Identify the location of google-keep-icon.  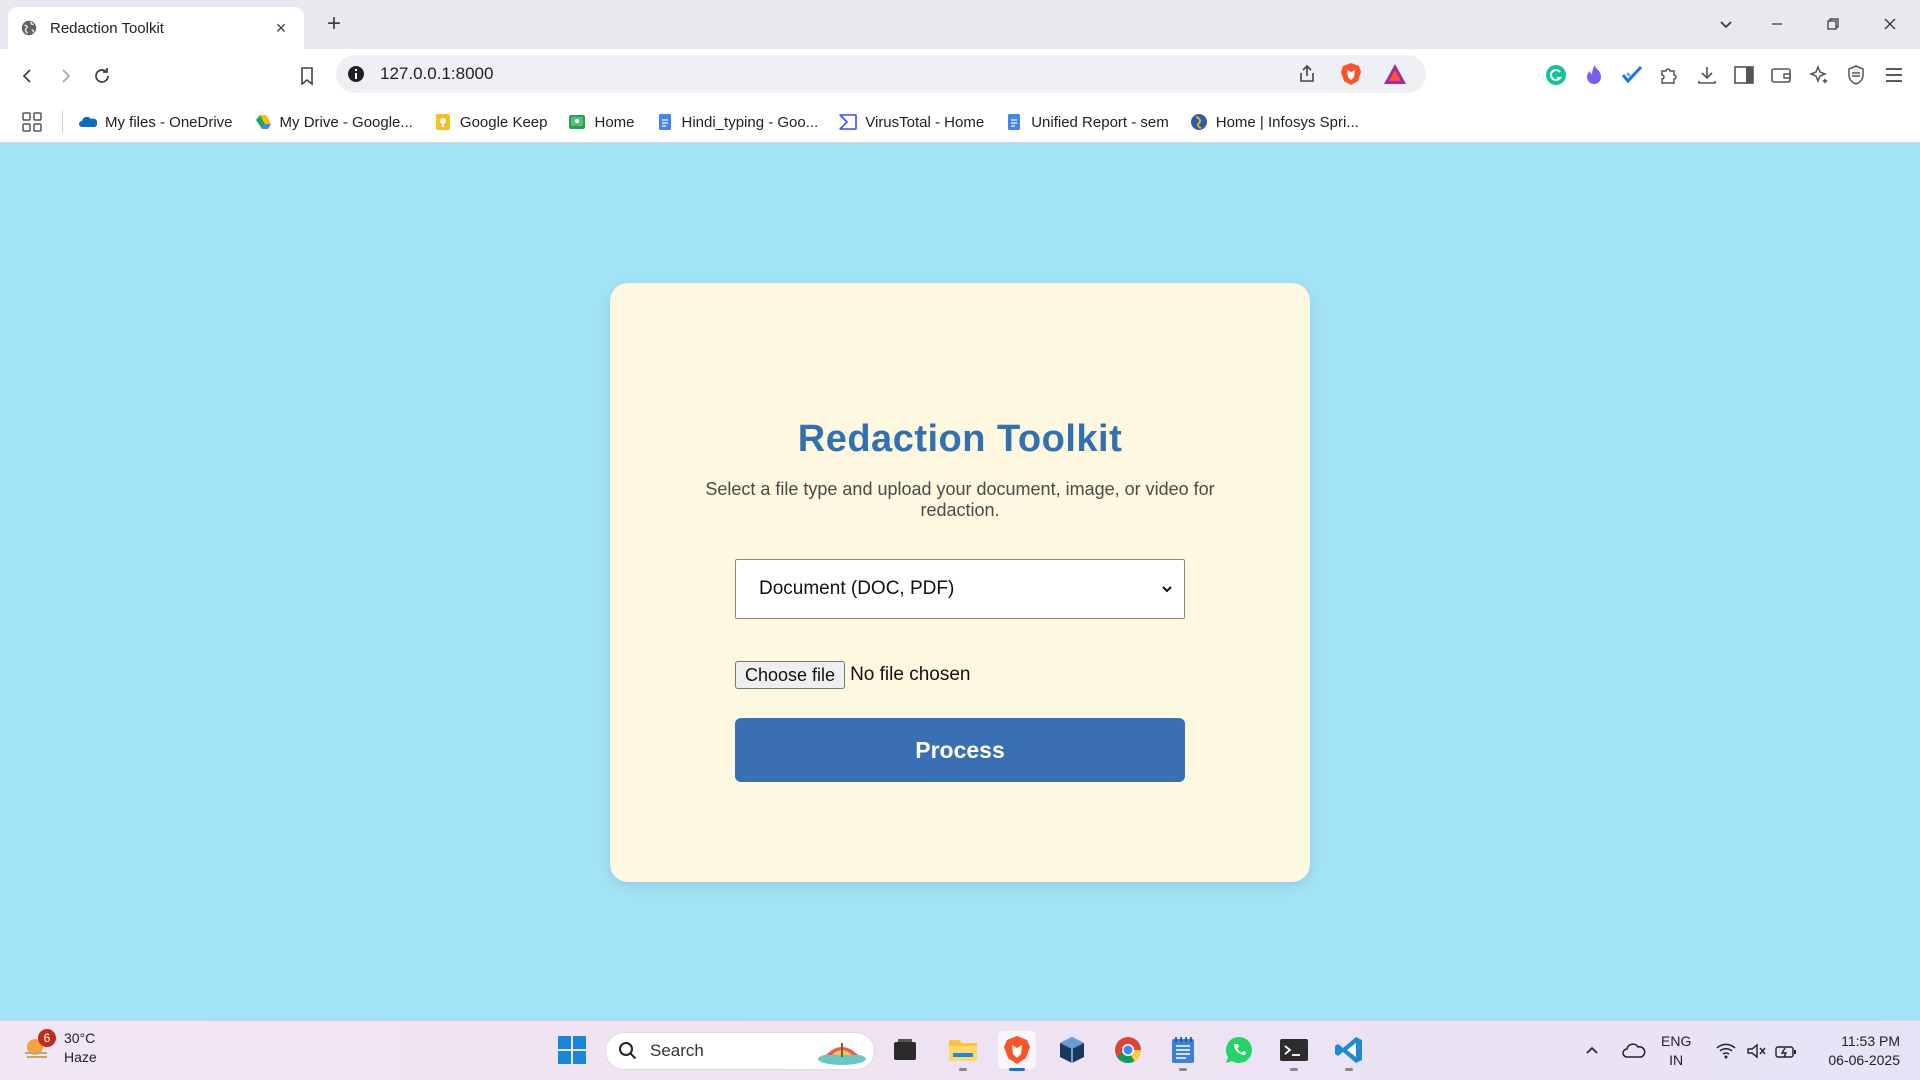
(442, 122).